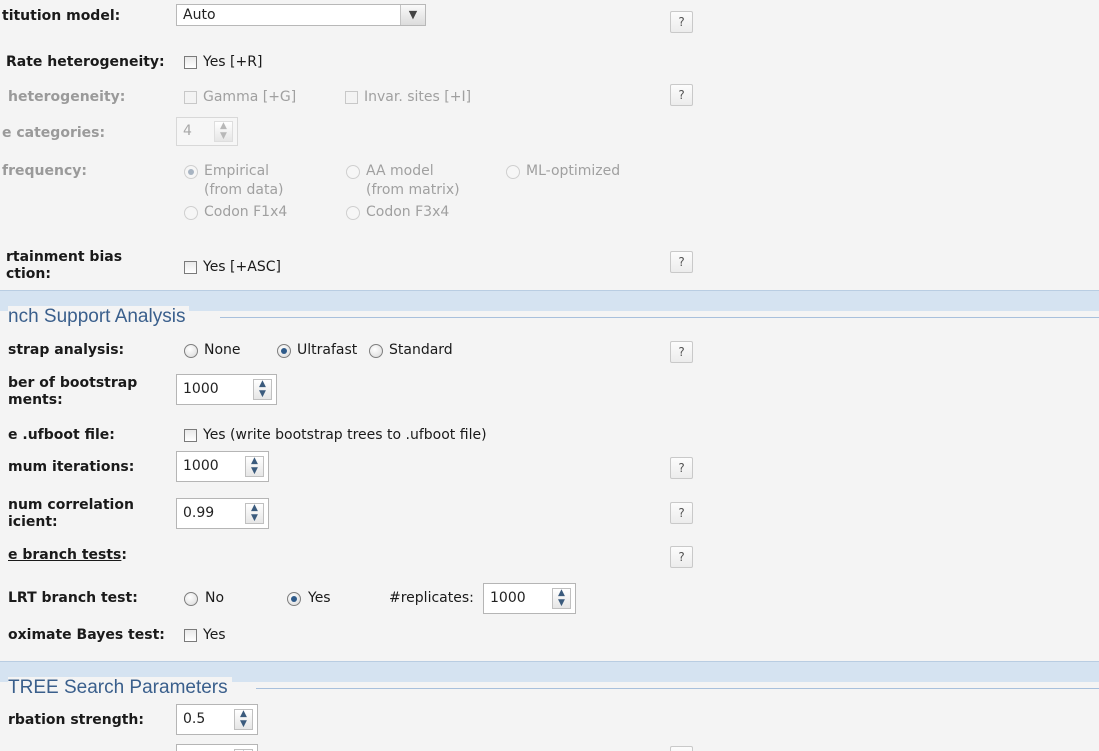 This screenshot has width=1099, height=751. Describe the element at coordinates (201, 389) in the screenshot. I see `bootstrap-replicates-value: 1000` at that location.